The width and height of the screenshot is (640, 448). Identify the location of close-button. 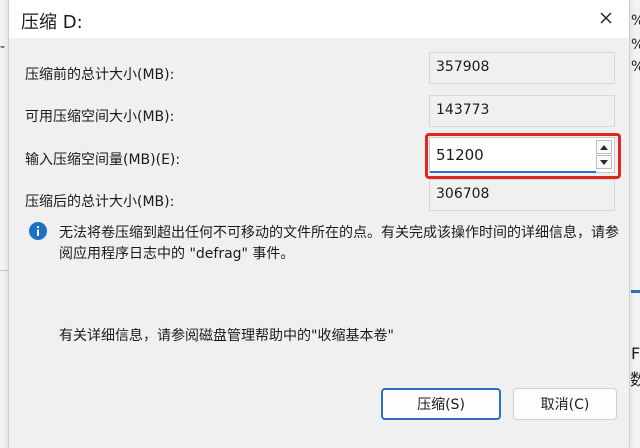
(606, 18).